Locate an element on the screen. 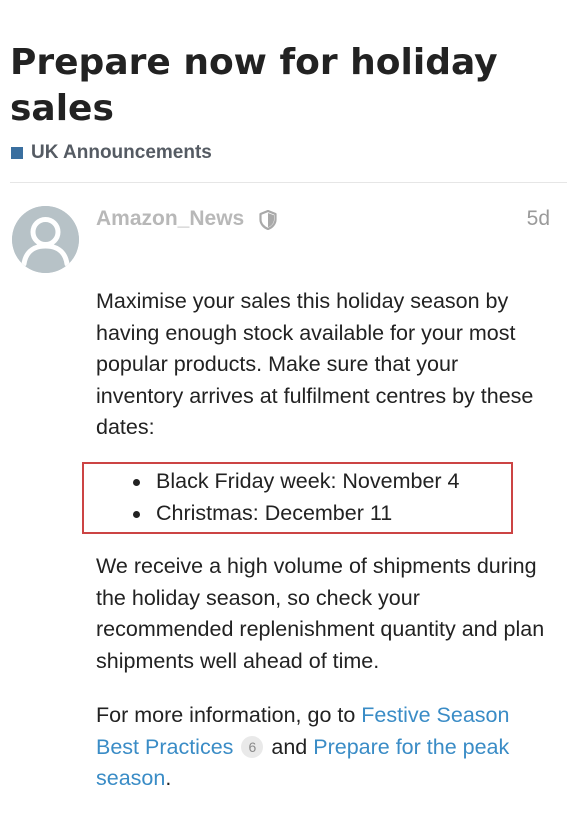 The width and height of the screenshot is (578, 835). link-click-count-badge: 6 is located at coordinates (252, 746).